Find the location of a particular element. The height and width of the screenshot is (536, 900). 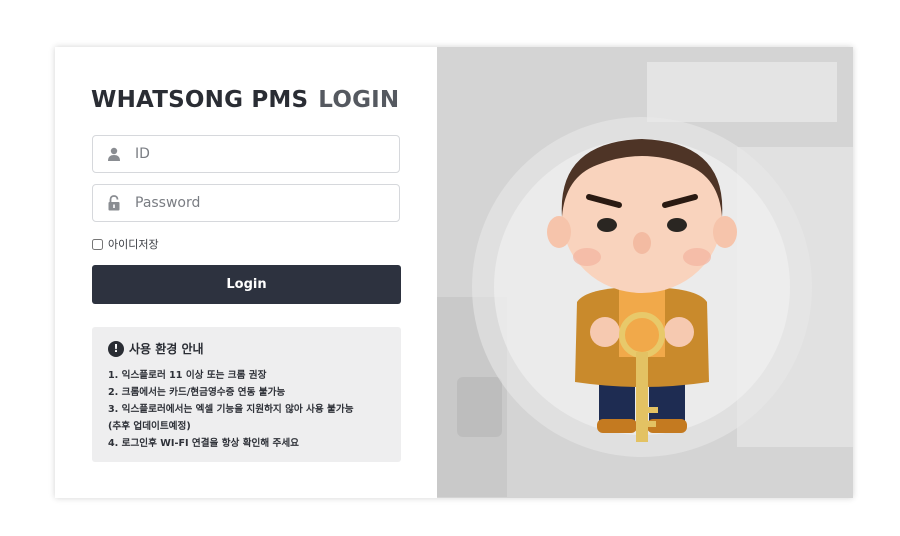

password-field is located at coordinates (246, 203).